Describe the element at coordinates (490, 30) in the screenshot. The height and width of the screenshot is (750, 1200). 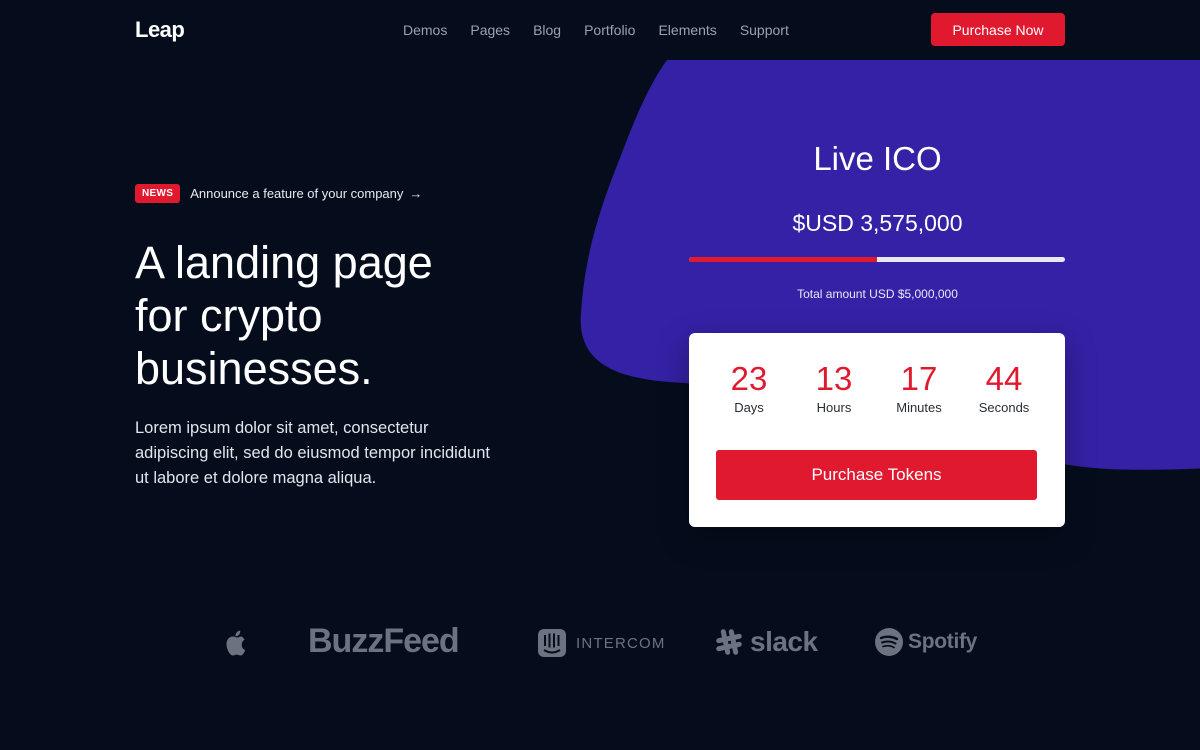
I see `nav-item-pages: Pages` at that location.